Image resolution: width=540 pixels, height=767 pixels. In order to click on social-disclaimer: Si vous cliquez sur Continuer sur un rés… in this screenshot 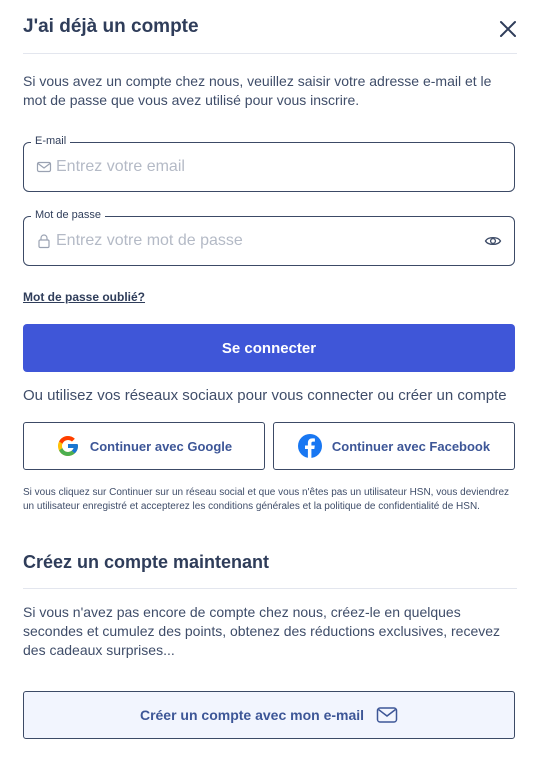, I will do `click(266, 499)`.